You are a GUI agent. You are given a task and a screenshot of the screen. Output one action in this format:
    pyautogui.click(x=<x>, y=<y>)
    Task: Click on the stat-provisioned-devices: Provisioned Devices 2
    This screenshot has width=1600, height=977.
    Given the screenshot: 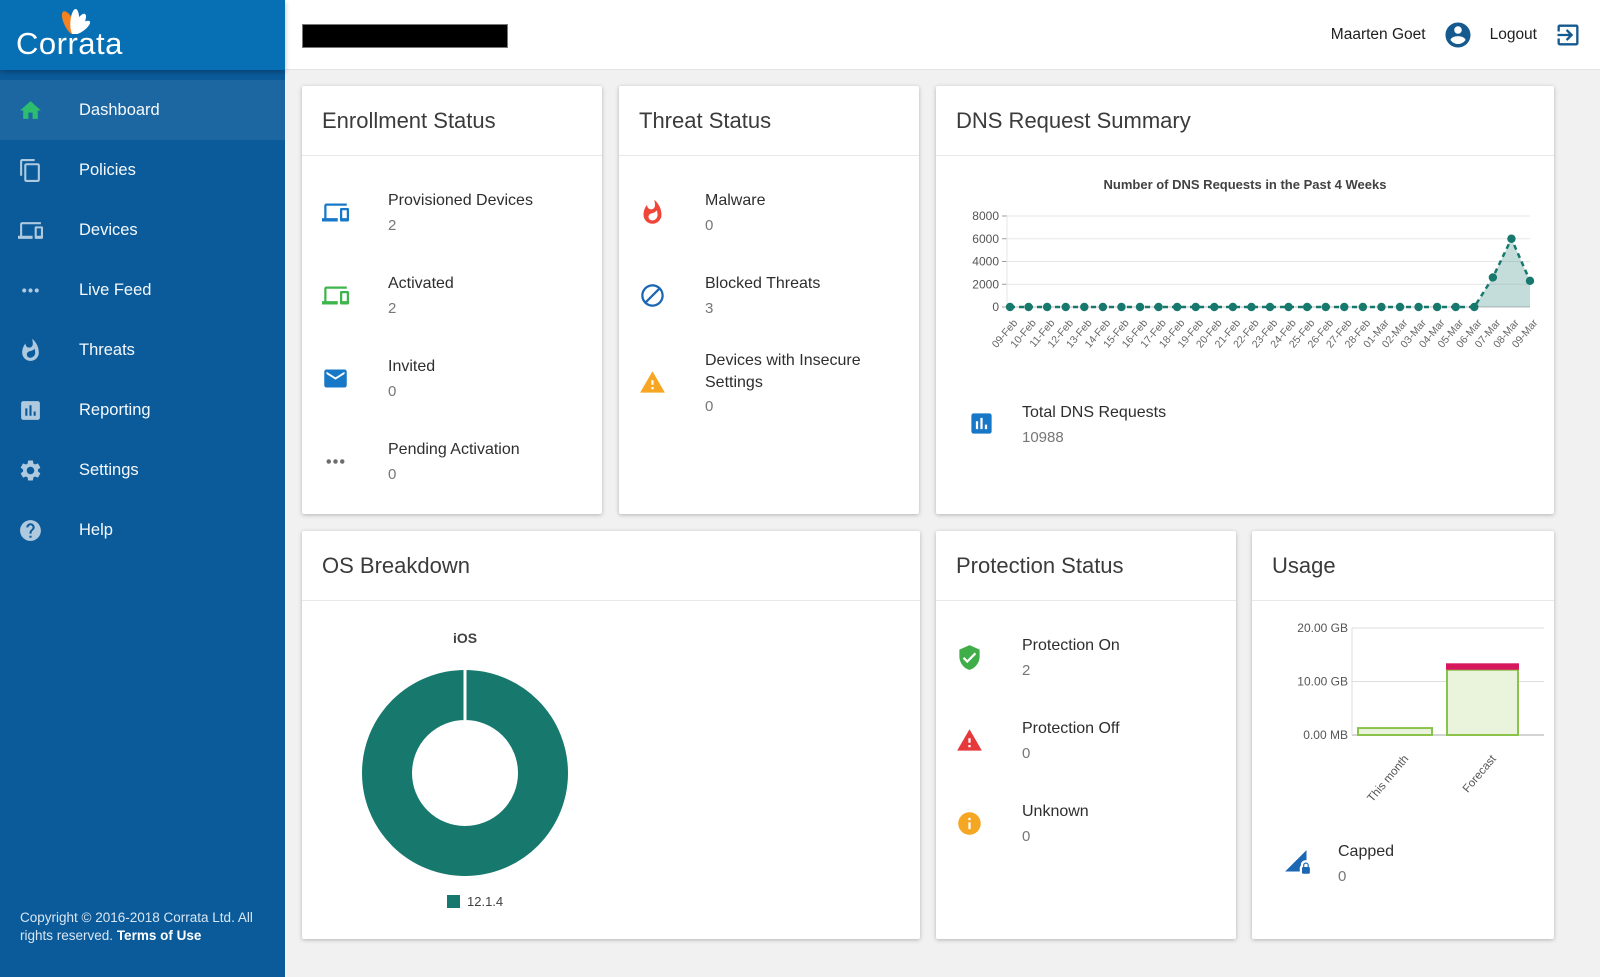 What is the action you would take?
    pyautogui.click(x=452, y=212)
    